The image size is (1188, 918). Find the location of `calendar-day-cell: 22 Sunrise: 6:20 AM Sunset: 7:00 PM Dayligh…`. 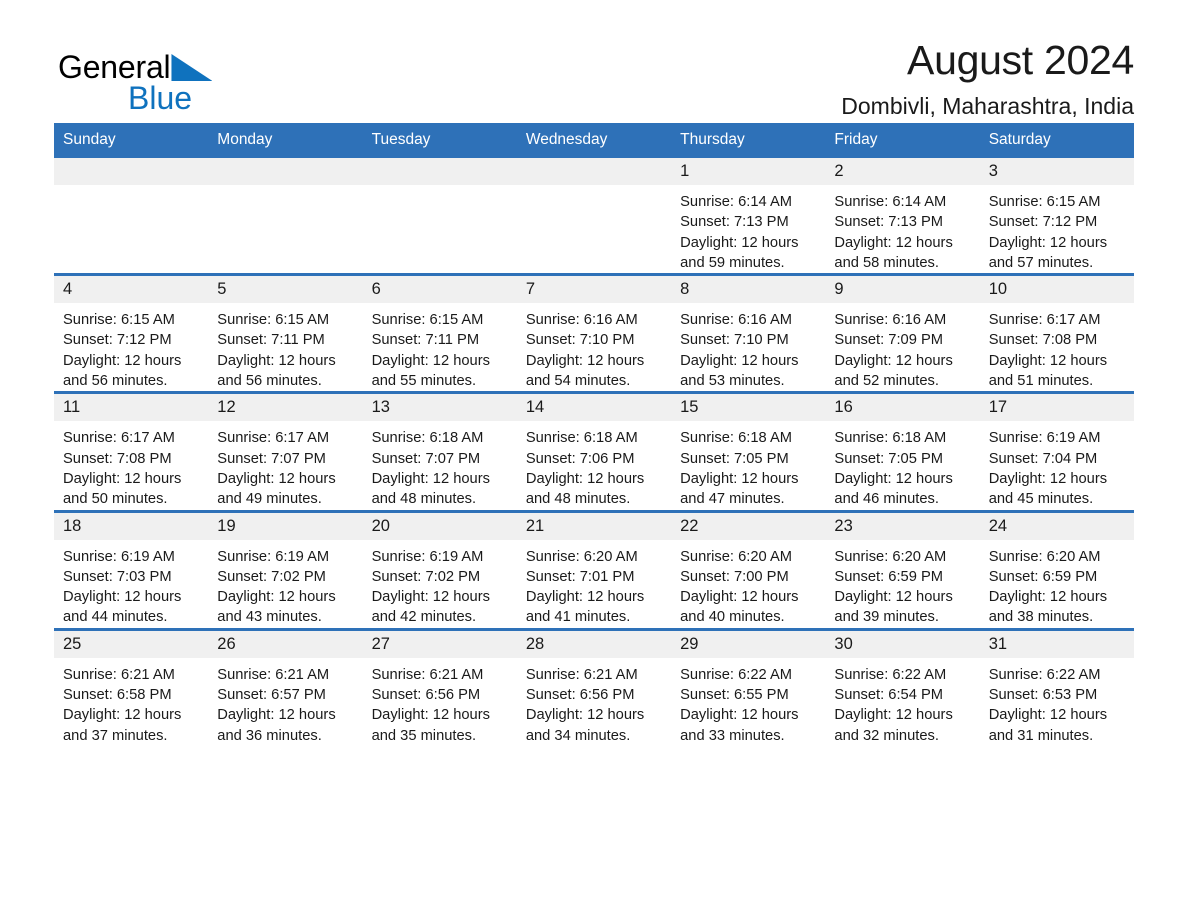

calendar-day-cell: 22 Sunrise: 6:20 AM Sunset: 7:00 PM Dayligh… is located at coordinates (748, 569).